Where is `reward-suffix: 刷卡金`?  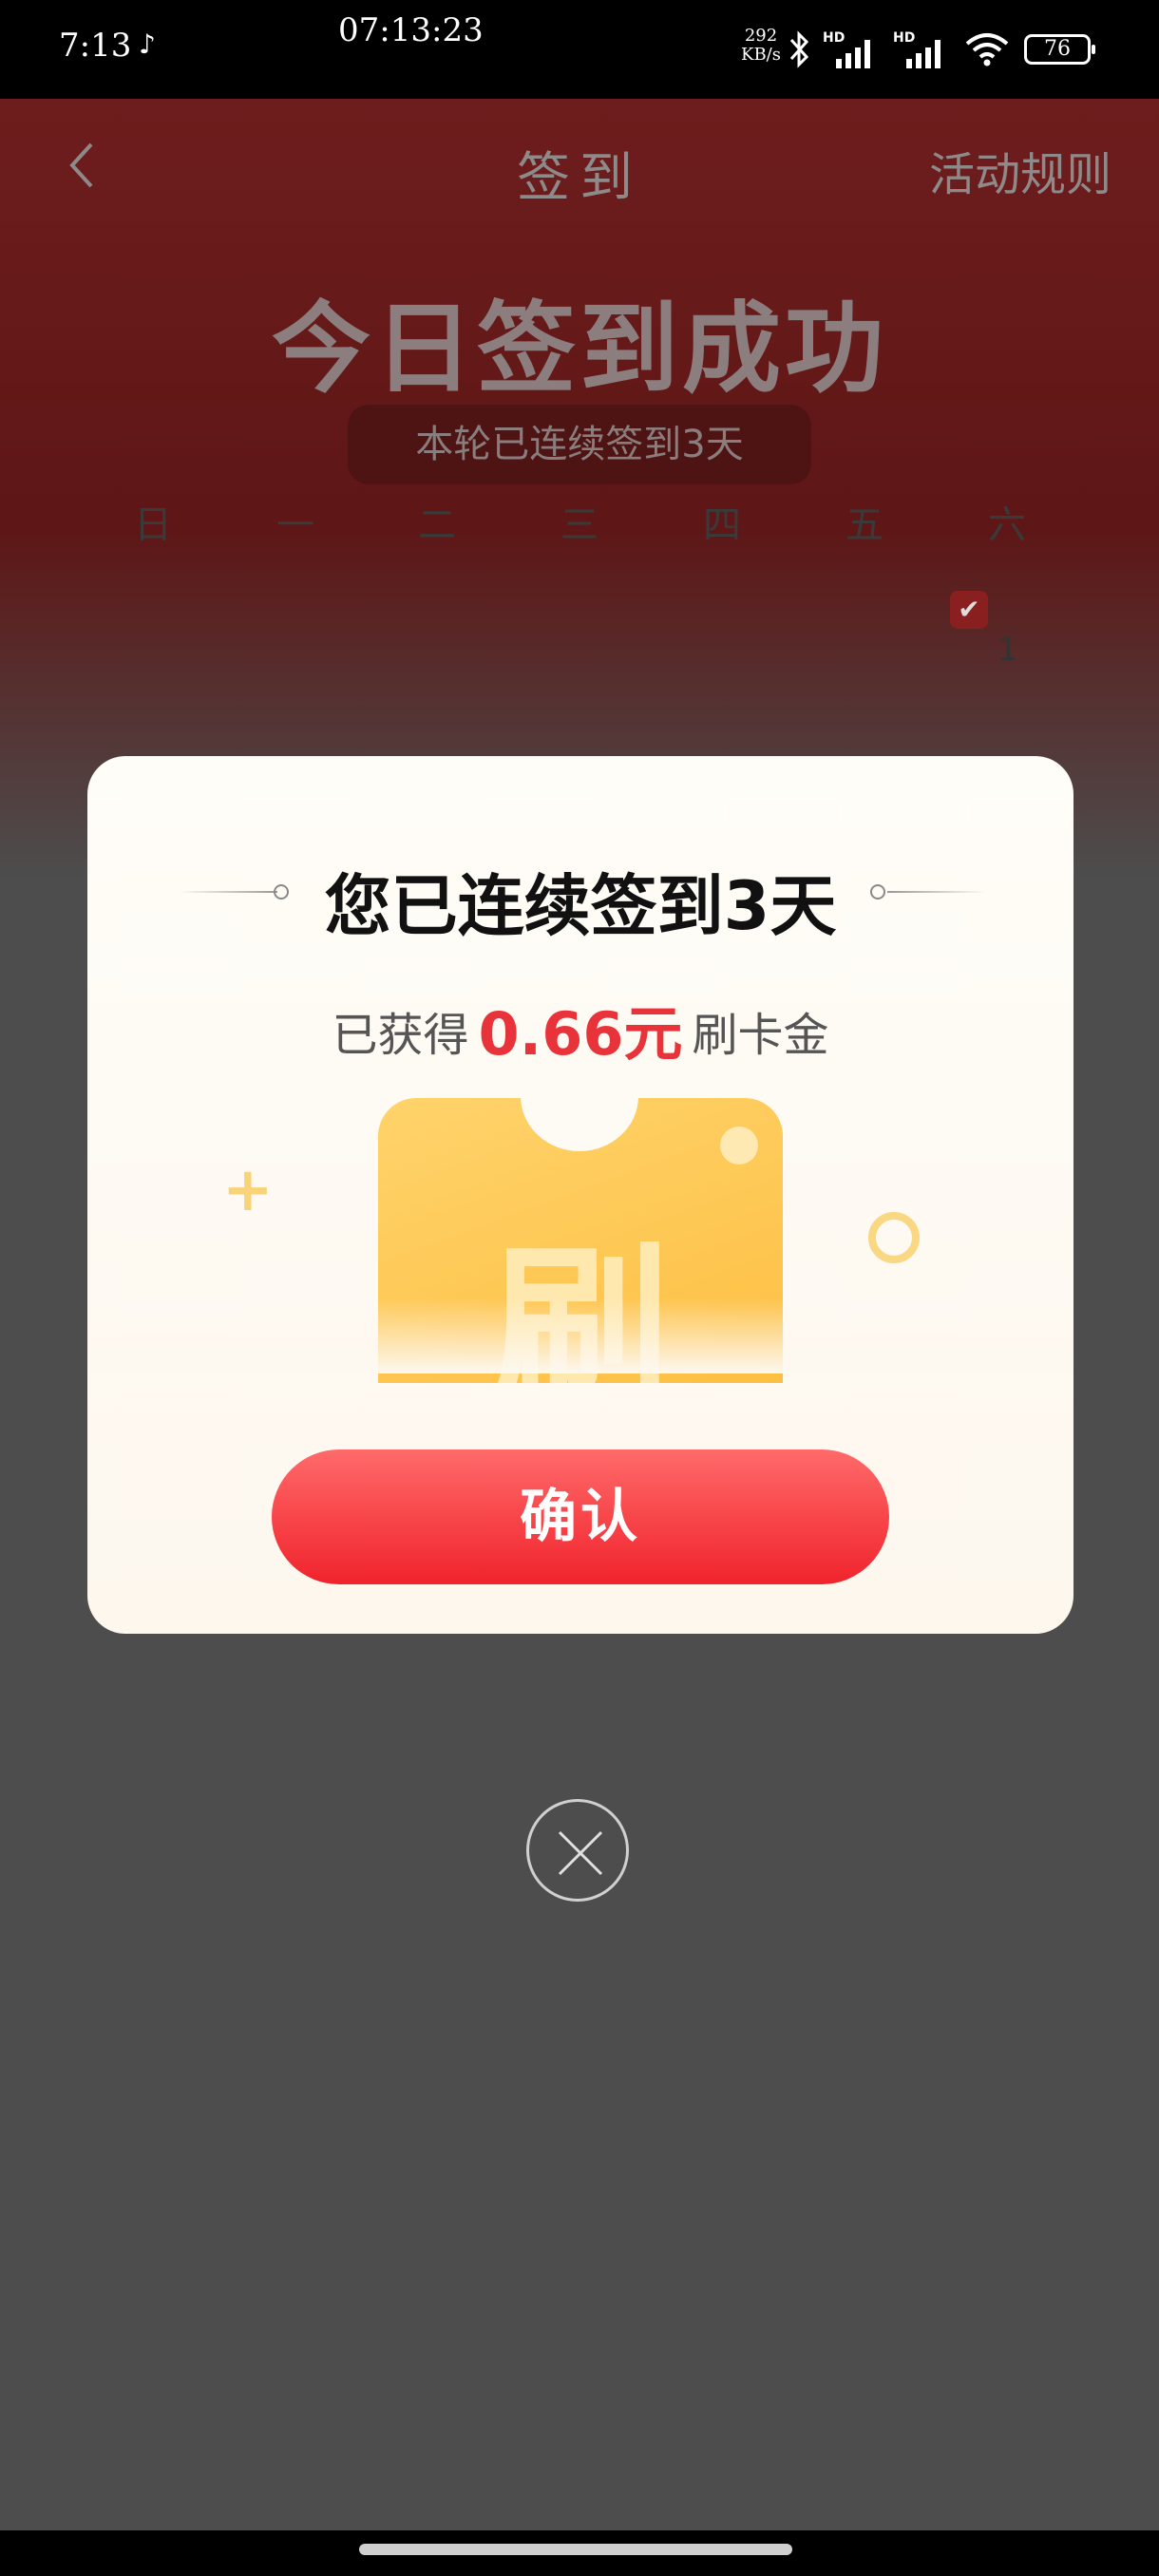
reward-suffix: 刷卡金 is located at coordinates (760, 1035).